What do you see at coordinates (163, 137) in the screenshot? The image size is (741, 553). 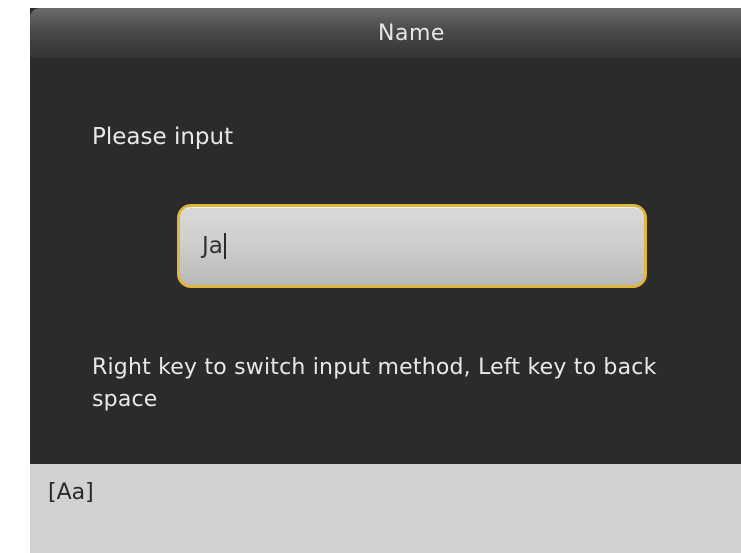 I see `input-prompt-label: Please input` at bounding box center [163, 137].